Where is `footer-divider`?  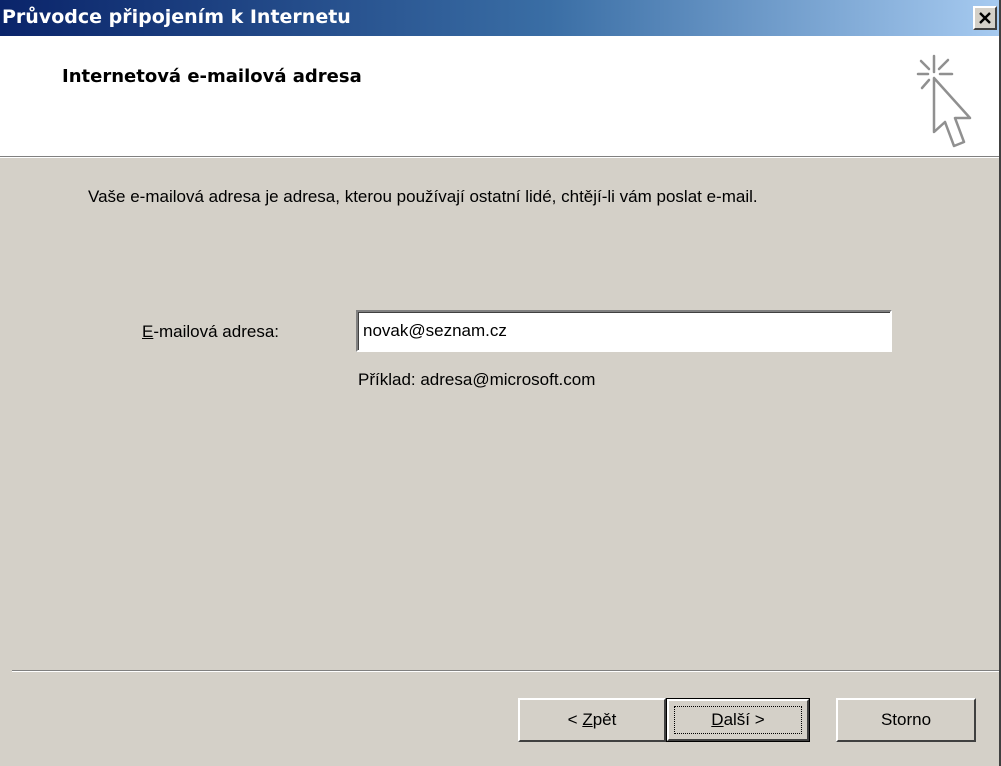 footer-divider is located at coordinates (505, 671).